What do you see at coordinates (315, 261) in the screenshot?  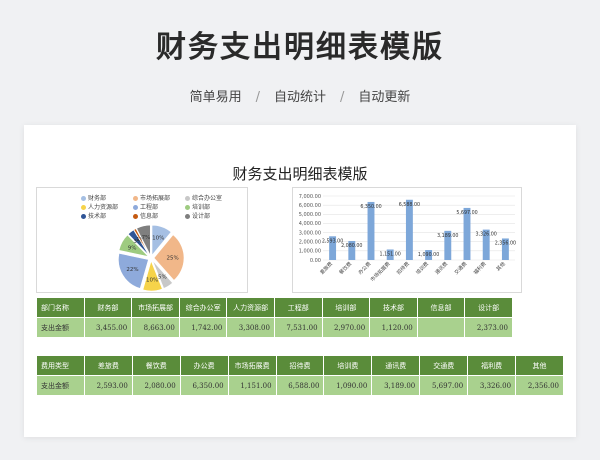 I see `y-tick-label: 0.00` at bounding box center [315, 261].